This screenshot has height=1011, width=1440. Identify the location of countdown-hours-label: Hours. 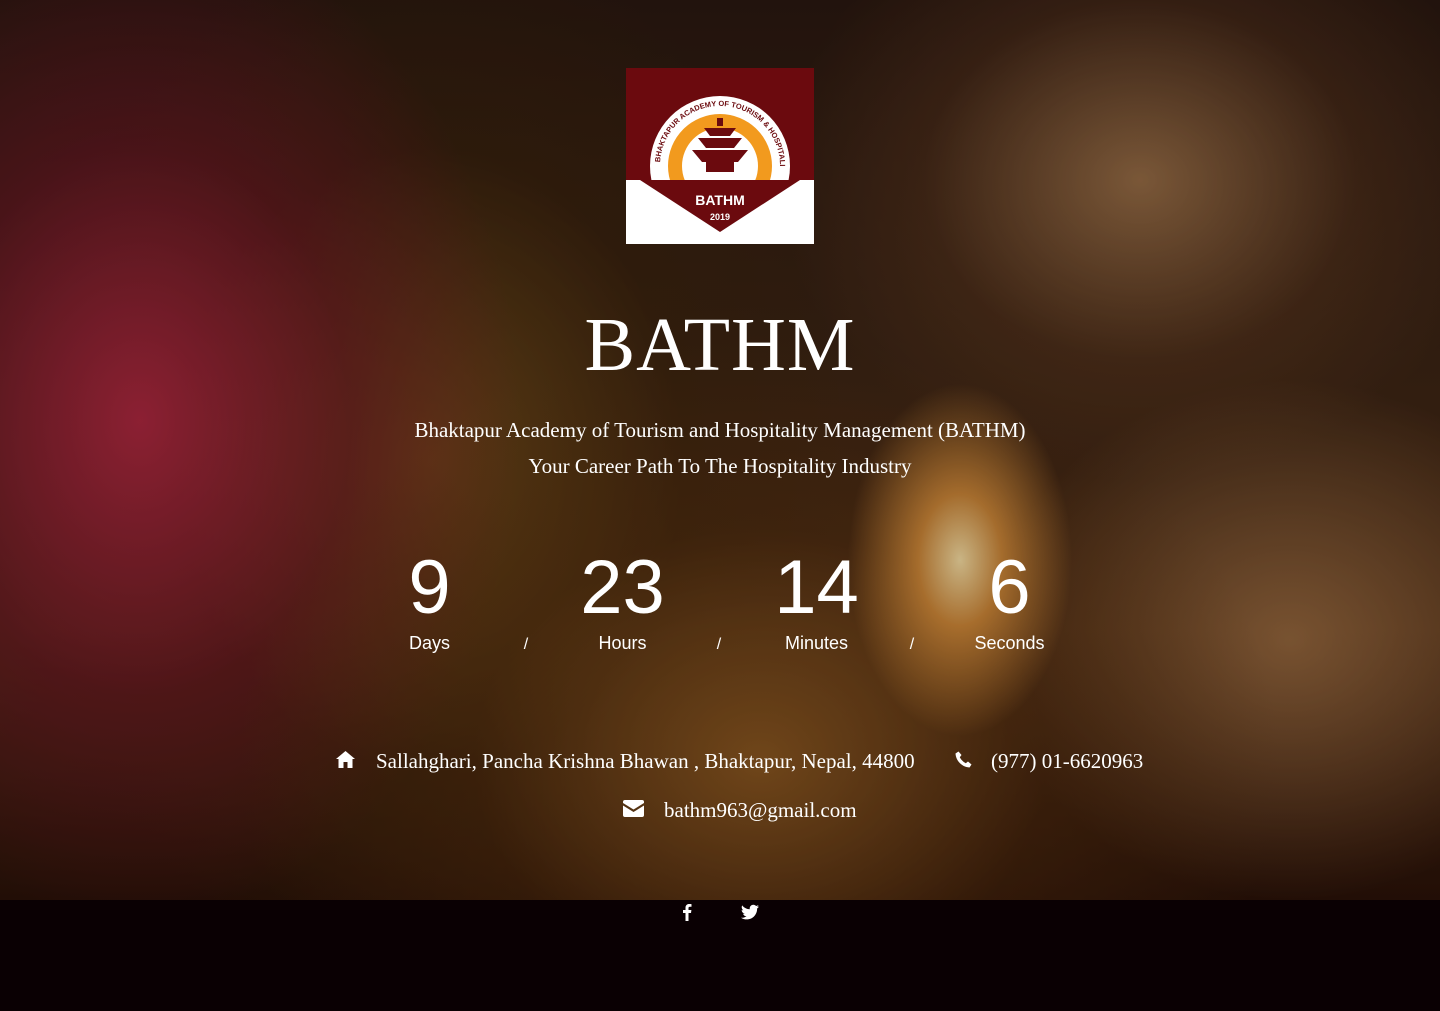
(622, 643).